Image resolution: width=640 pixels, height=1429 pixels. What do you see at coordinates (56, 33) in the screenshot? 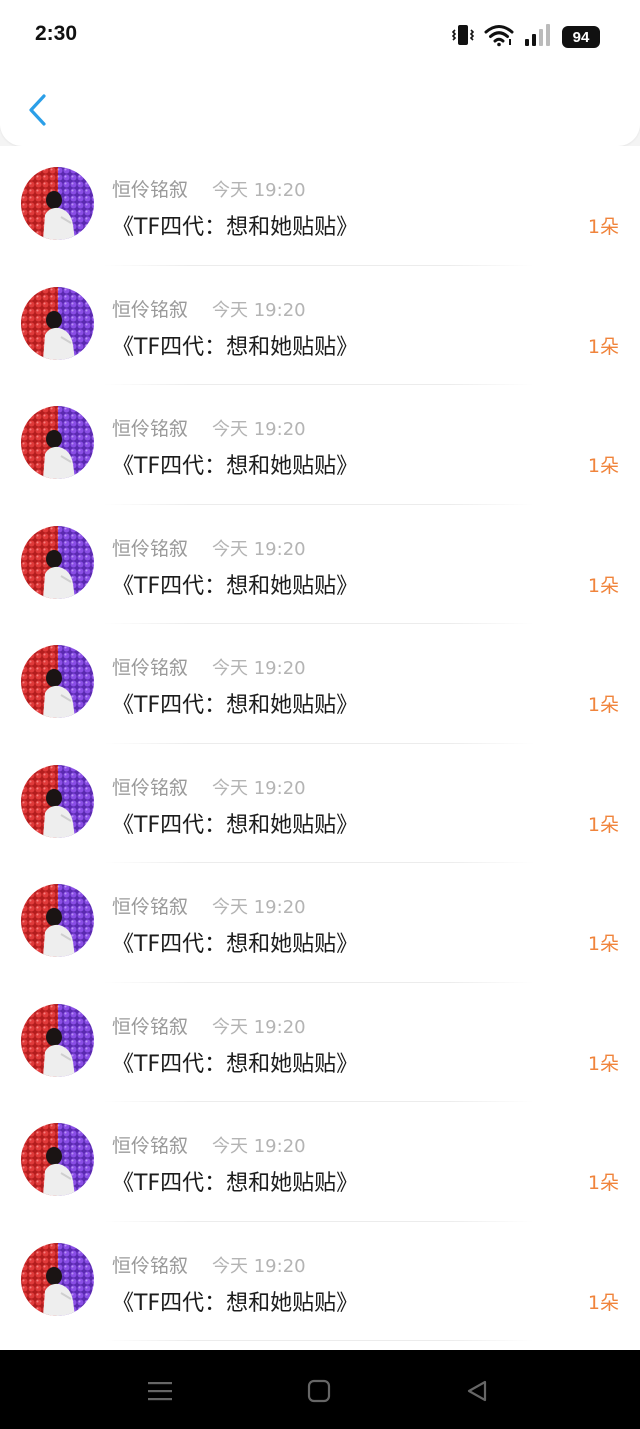
I see `status-time: 2:30` at bounding box center [56, 33].